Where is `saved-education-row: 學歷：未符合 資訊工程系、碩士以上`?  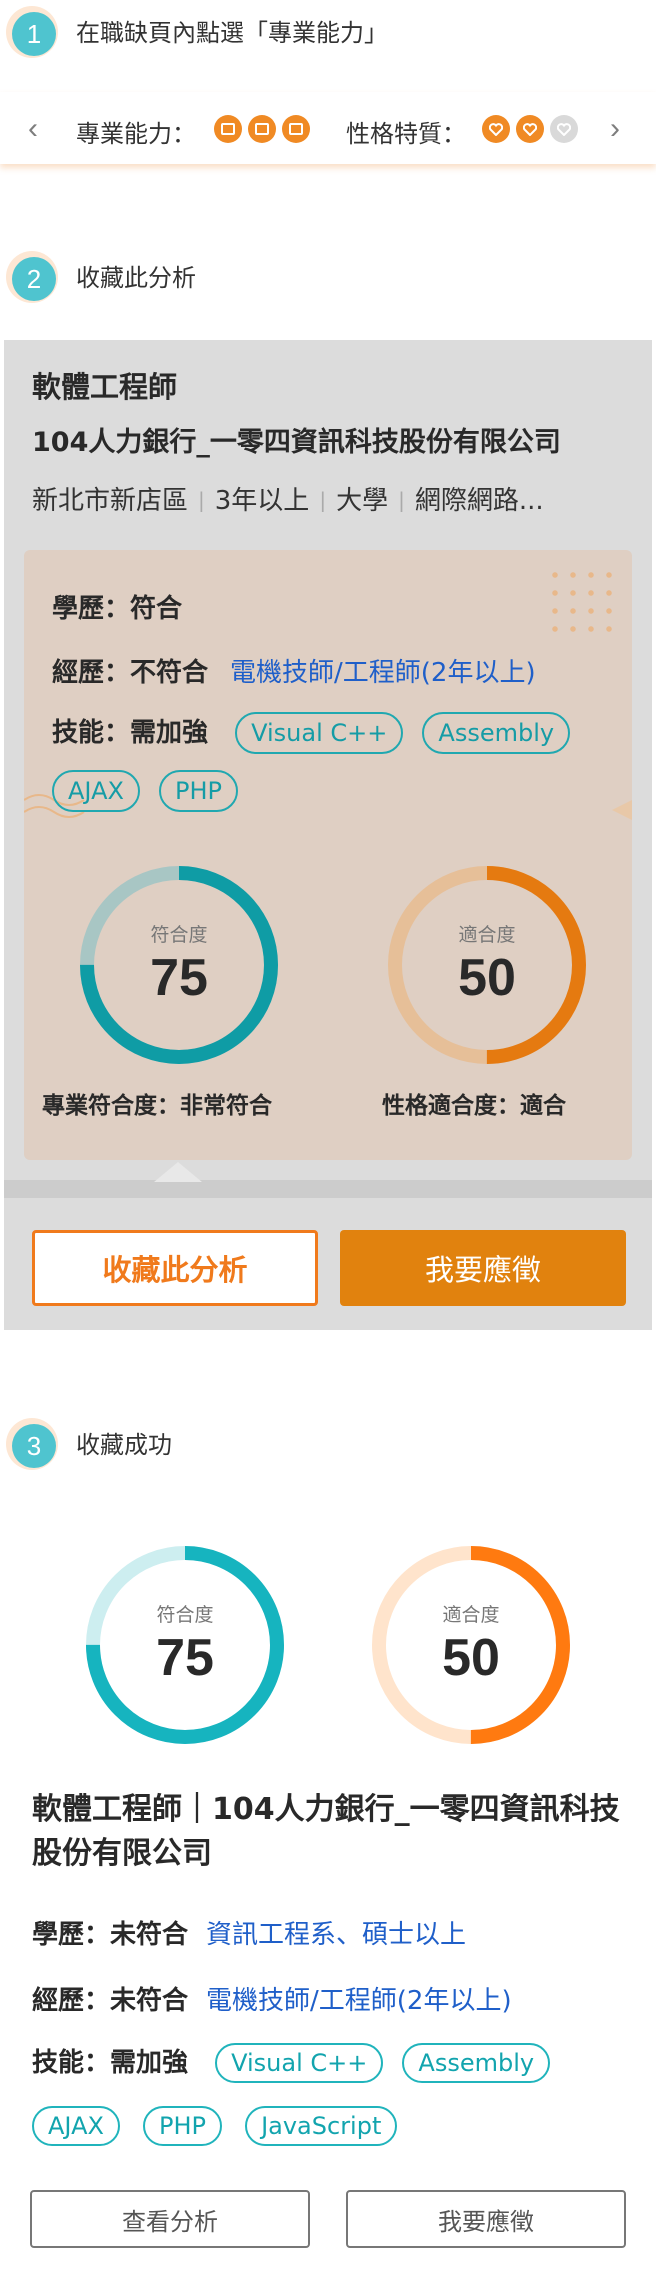 saved-education-row: 學歷：未符合 資訊工程系、碩士以上 is located at coordinates (249, 1935).